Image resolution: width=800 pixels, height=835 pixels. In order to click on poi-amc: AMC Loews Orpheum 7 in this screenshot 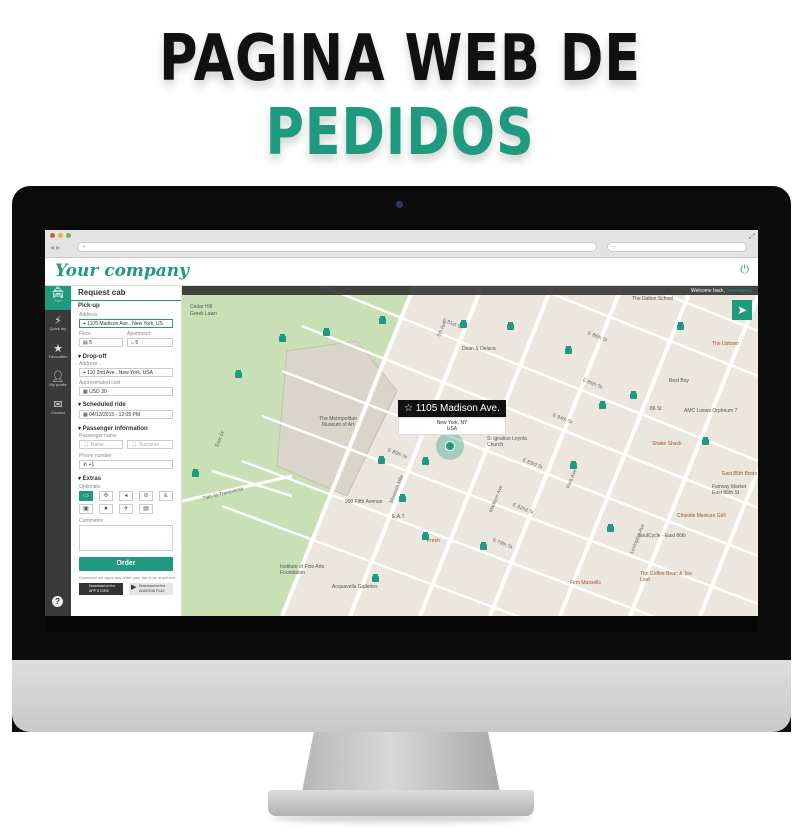, I will do `click(710, 411)`.